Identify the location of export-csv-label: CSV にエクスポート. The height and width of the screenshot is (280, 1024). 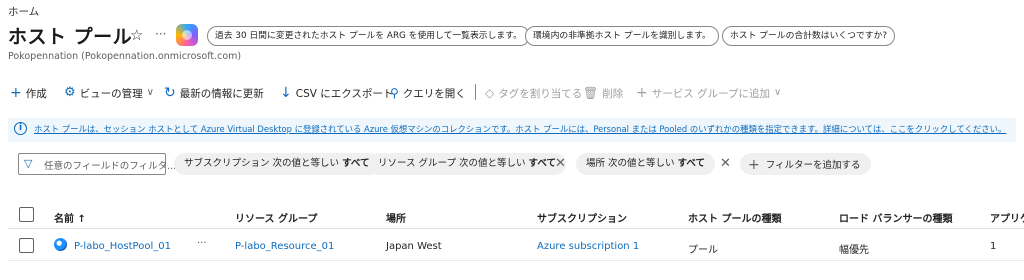
(344, 93).